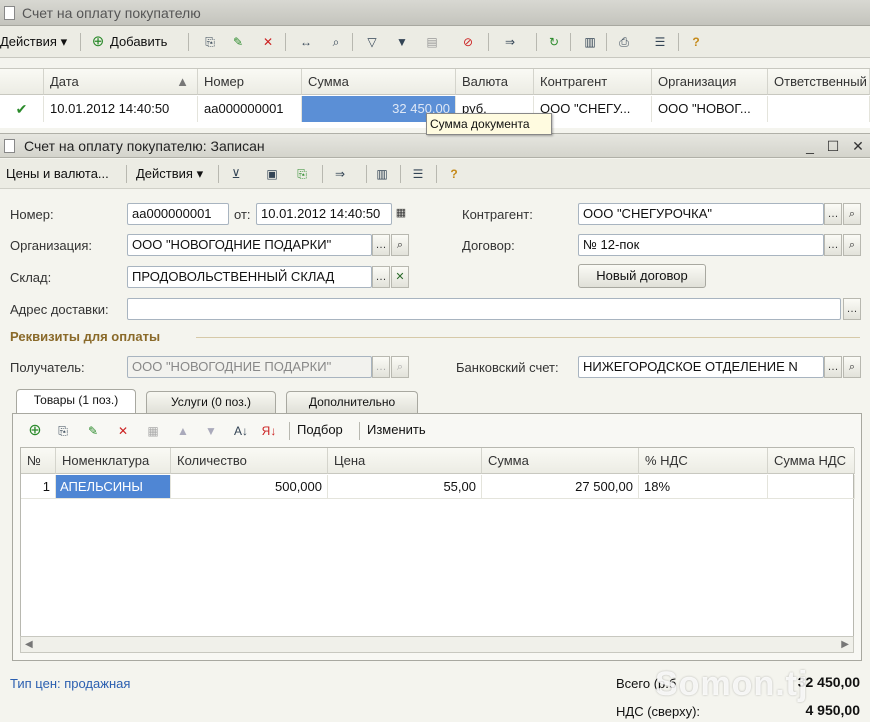 This screenshot has height=722, width=870. What do you see at coordinates (660, 42) in the screenshot?
I see `list-settings-icon: ☰` at bounding box center [660, 42].